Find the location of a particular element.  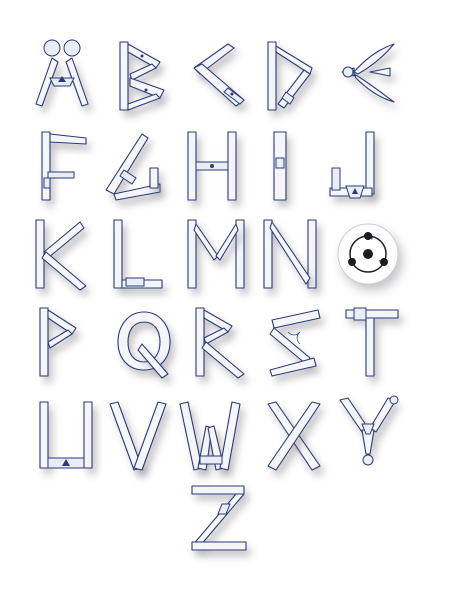

letter-f is located at coordinates (60, 165).